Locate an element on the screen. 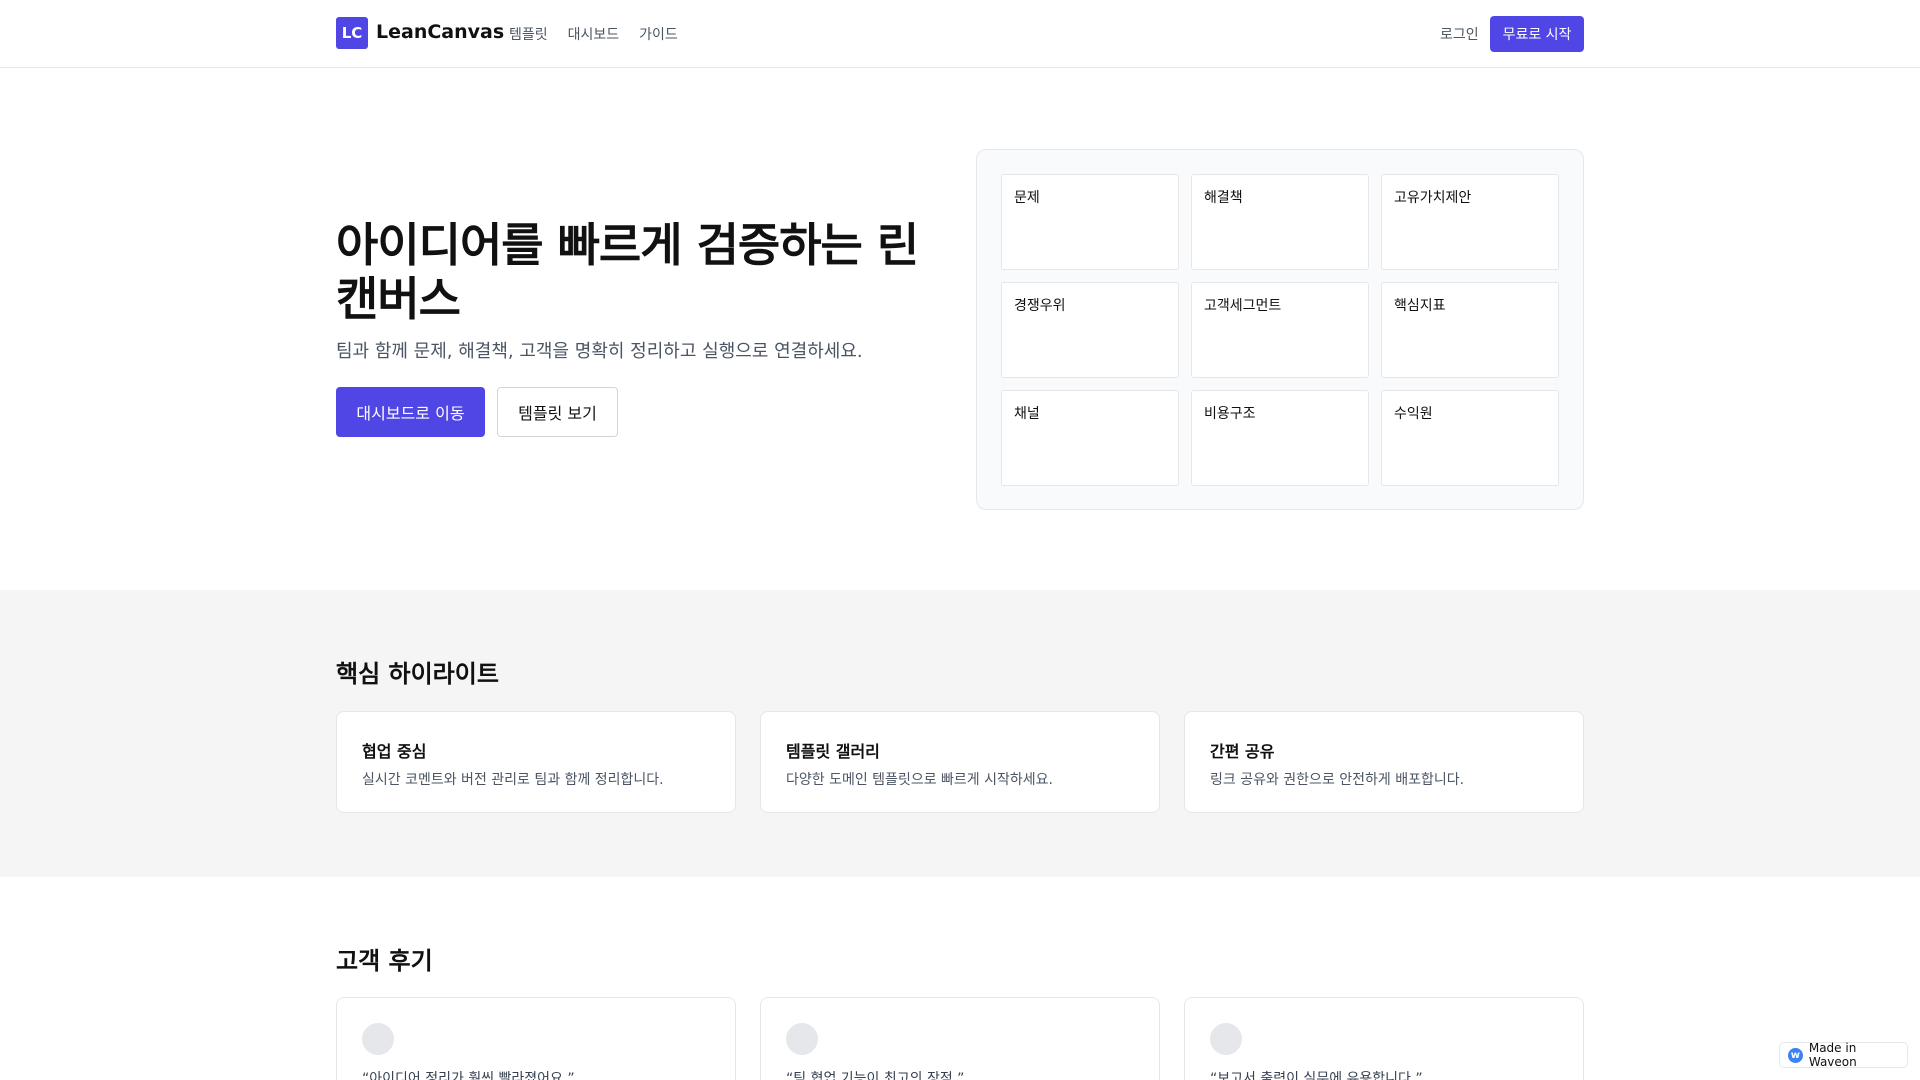 Image resolution: width=1920 pixels, height=1080 pixels. hero-subtitle: 팀과 함께 문제, 해결책, 고객을 명확히 정리하고 실행으로 연결하세요. is located at coordinates (599, 351).